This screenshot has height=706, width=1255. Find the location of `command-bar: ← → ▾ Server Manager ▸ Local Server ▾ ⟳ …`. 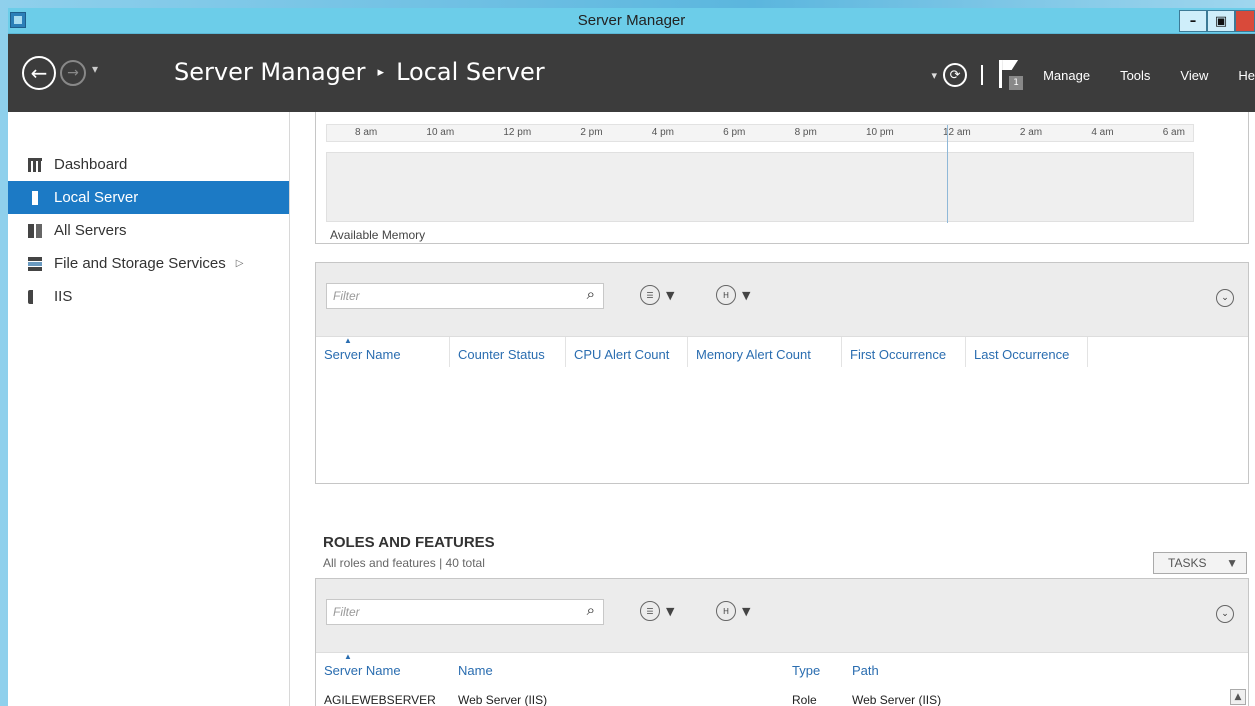

command-bar: ← → ▾ Server Manager ▸ Local Server ▾ ⟳ … is located at coordinates (631, 73).